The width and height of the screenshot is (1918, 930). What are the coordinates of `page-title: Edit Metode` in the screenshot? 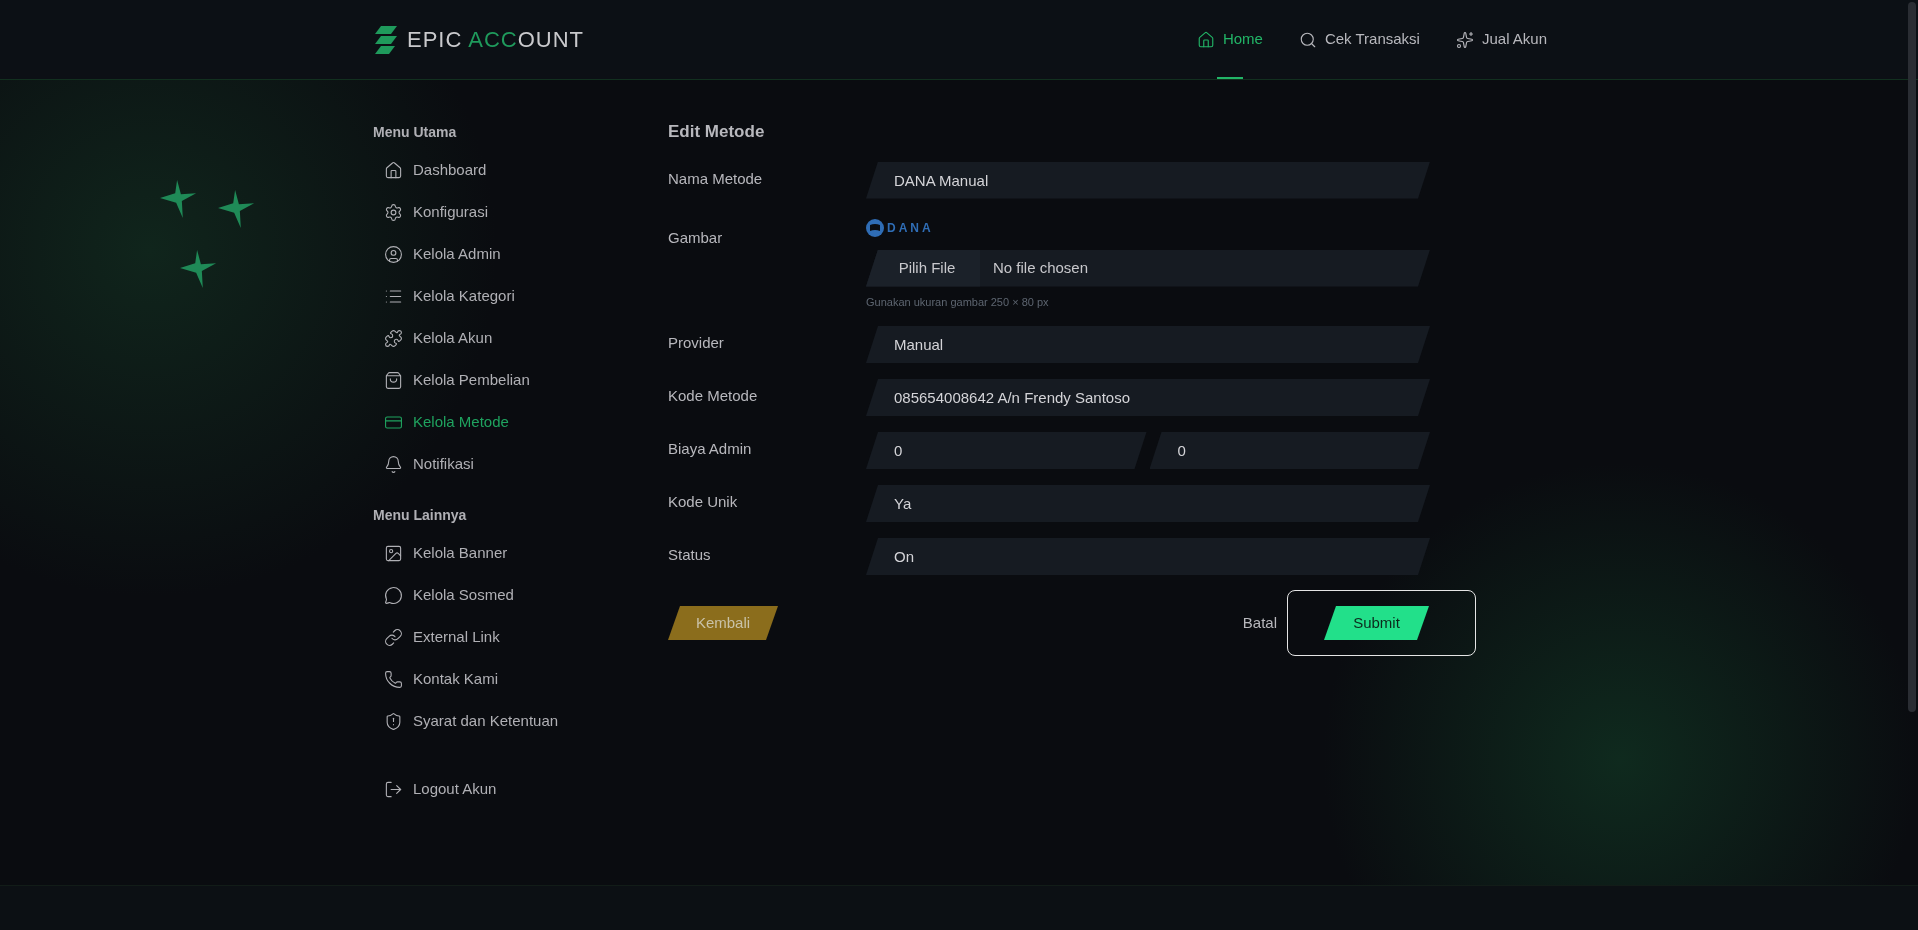 It's located at (717, 132).